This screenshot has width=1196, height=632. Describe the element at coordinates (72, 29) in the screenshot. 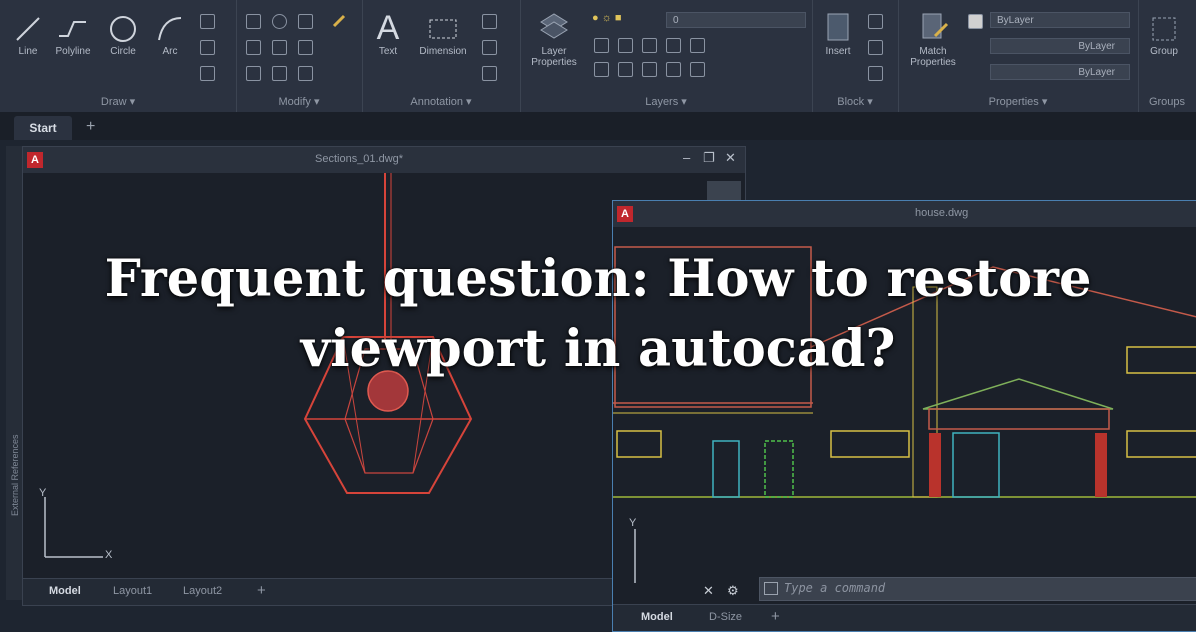

I see `polyline-icon` at that location.